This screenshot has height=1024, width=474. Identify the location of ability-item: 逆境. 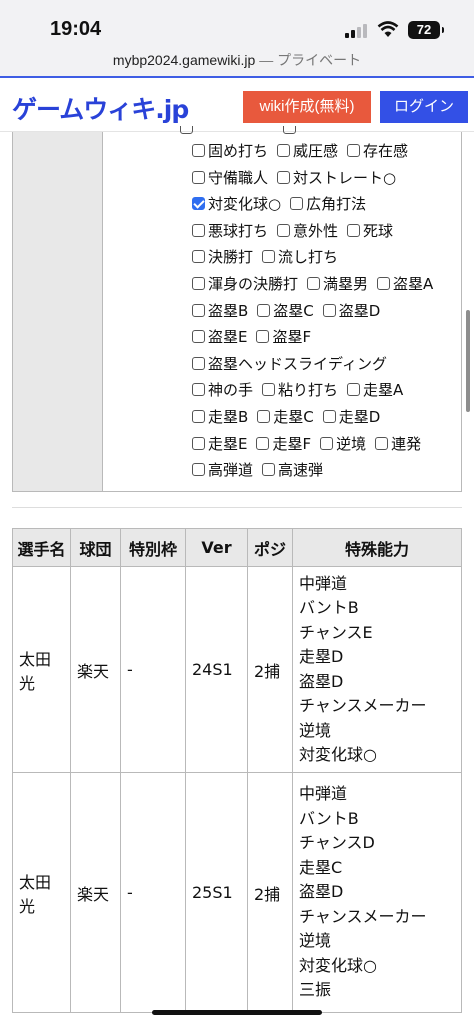
(315, 730).